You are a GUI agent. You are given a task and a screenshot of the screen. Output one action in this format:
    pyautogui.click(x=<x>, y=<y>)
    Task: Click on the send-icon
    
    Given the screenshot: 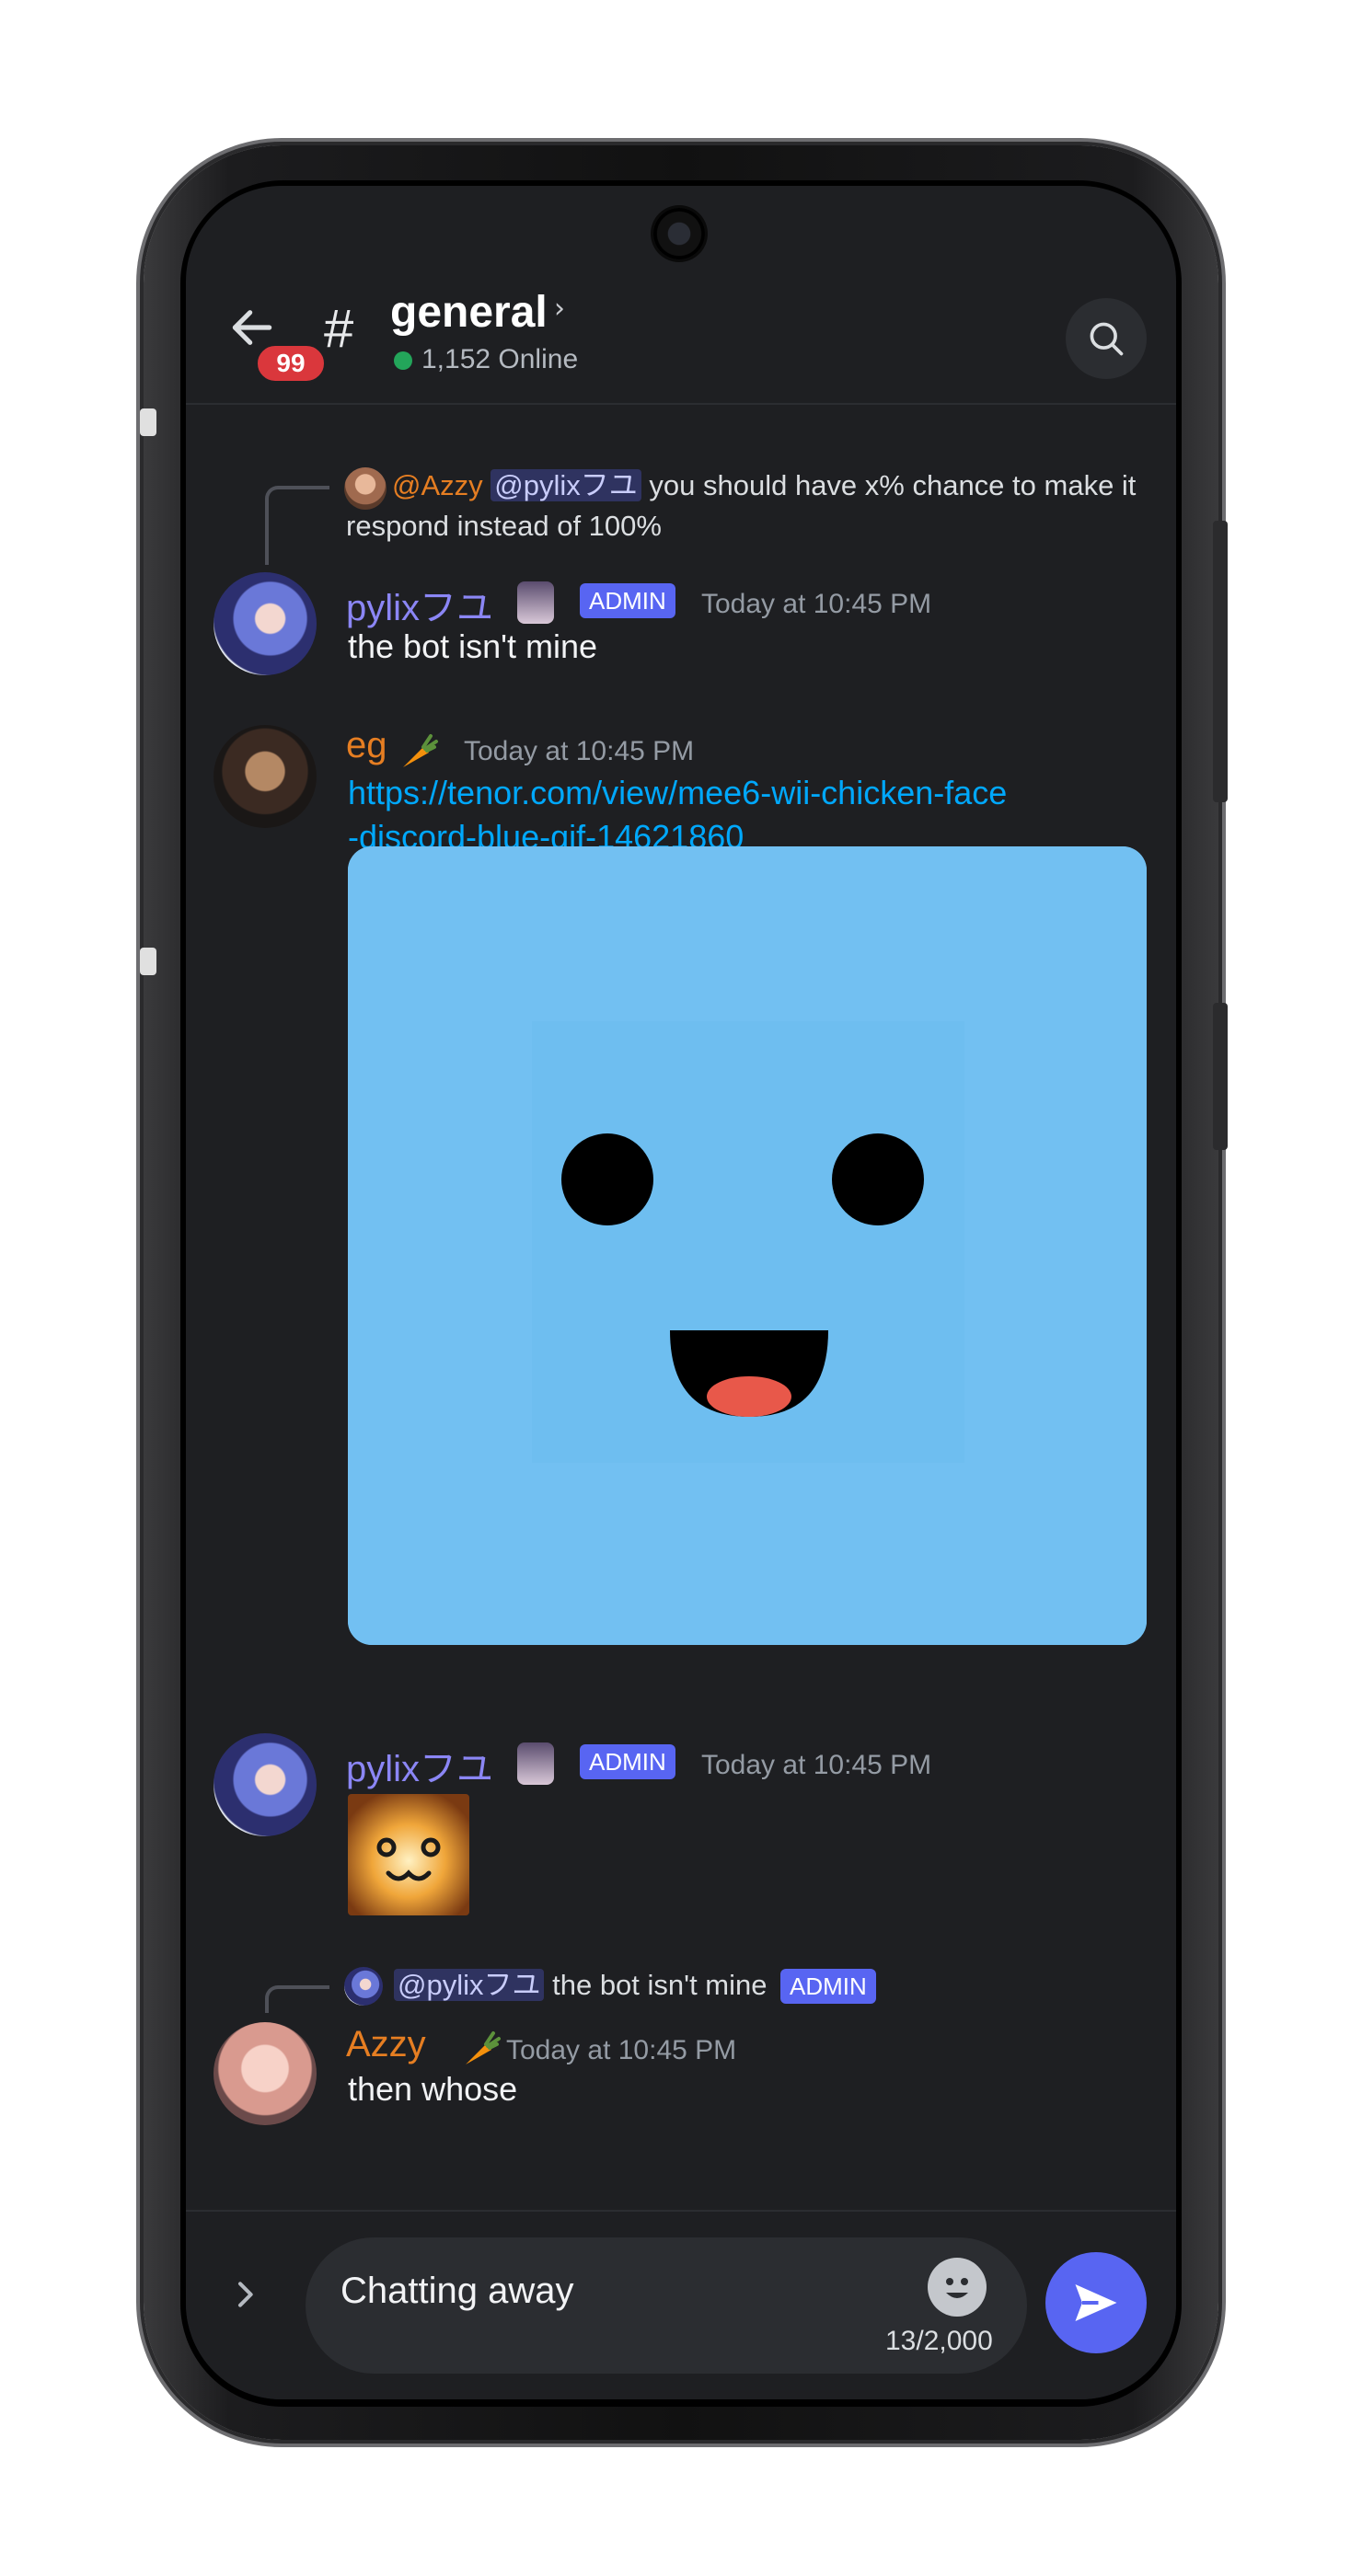 What is the action you would take?
    pyautogui.click(x=1096, y=2302)
    